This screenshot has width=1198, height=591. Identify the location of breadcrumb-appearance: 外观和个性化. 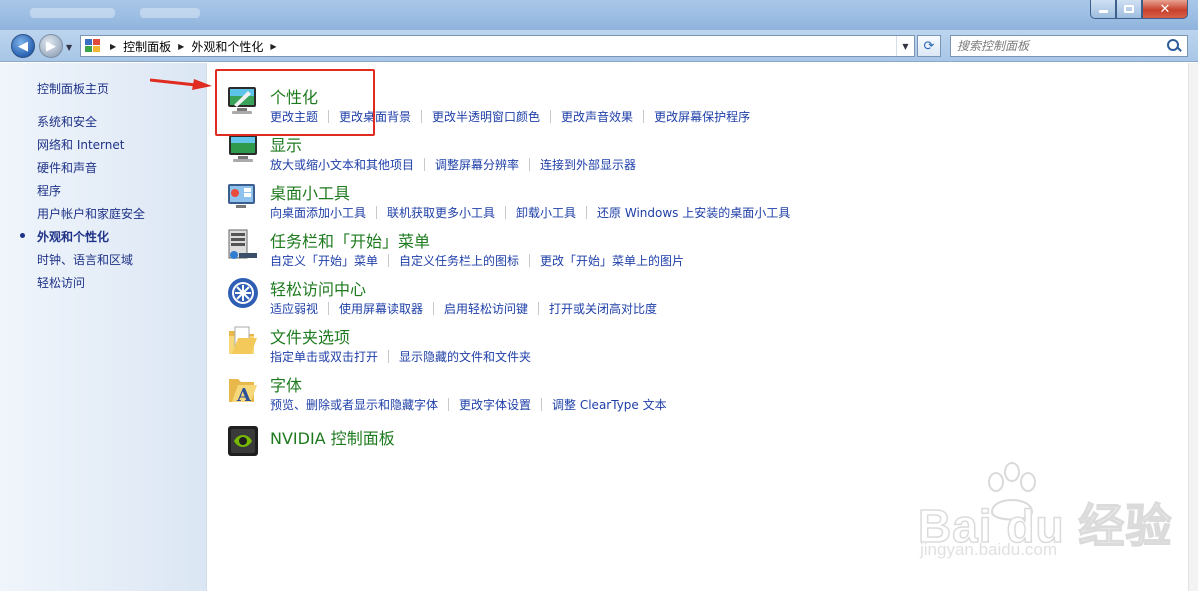
(227, 46).